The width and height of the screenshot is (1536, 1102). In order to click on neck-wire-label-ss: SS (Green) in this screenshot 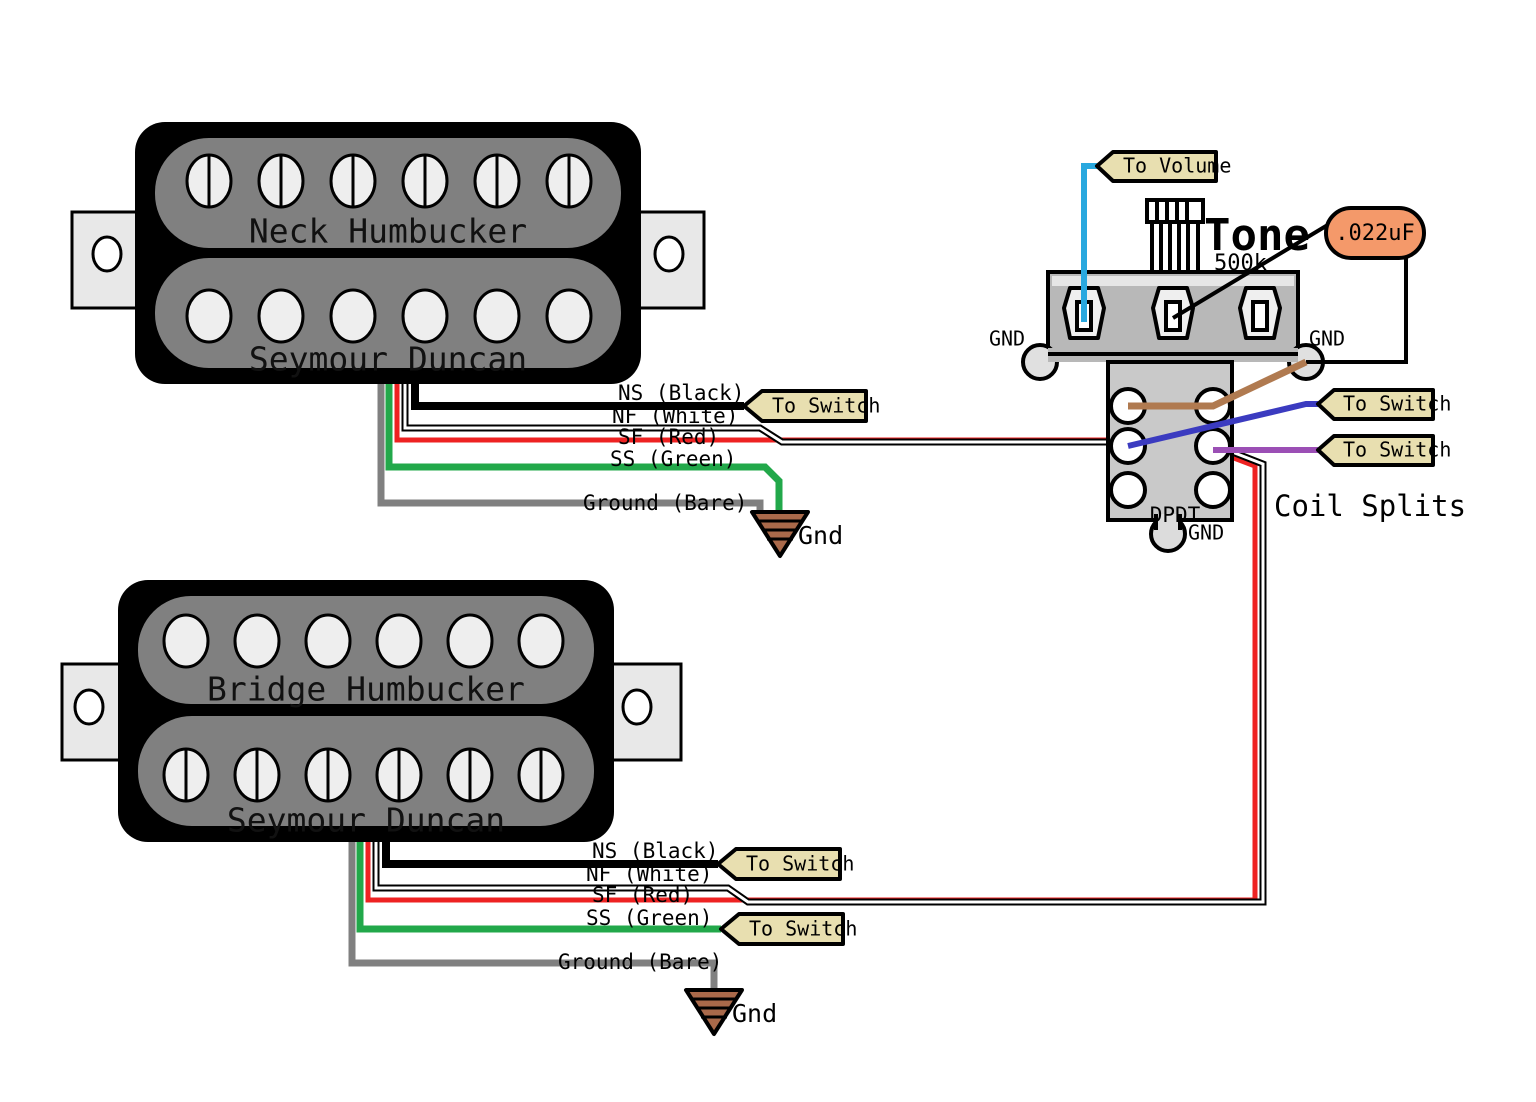, I will do `click(673, 459)`.